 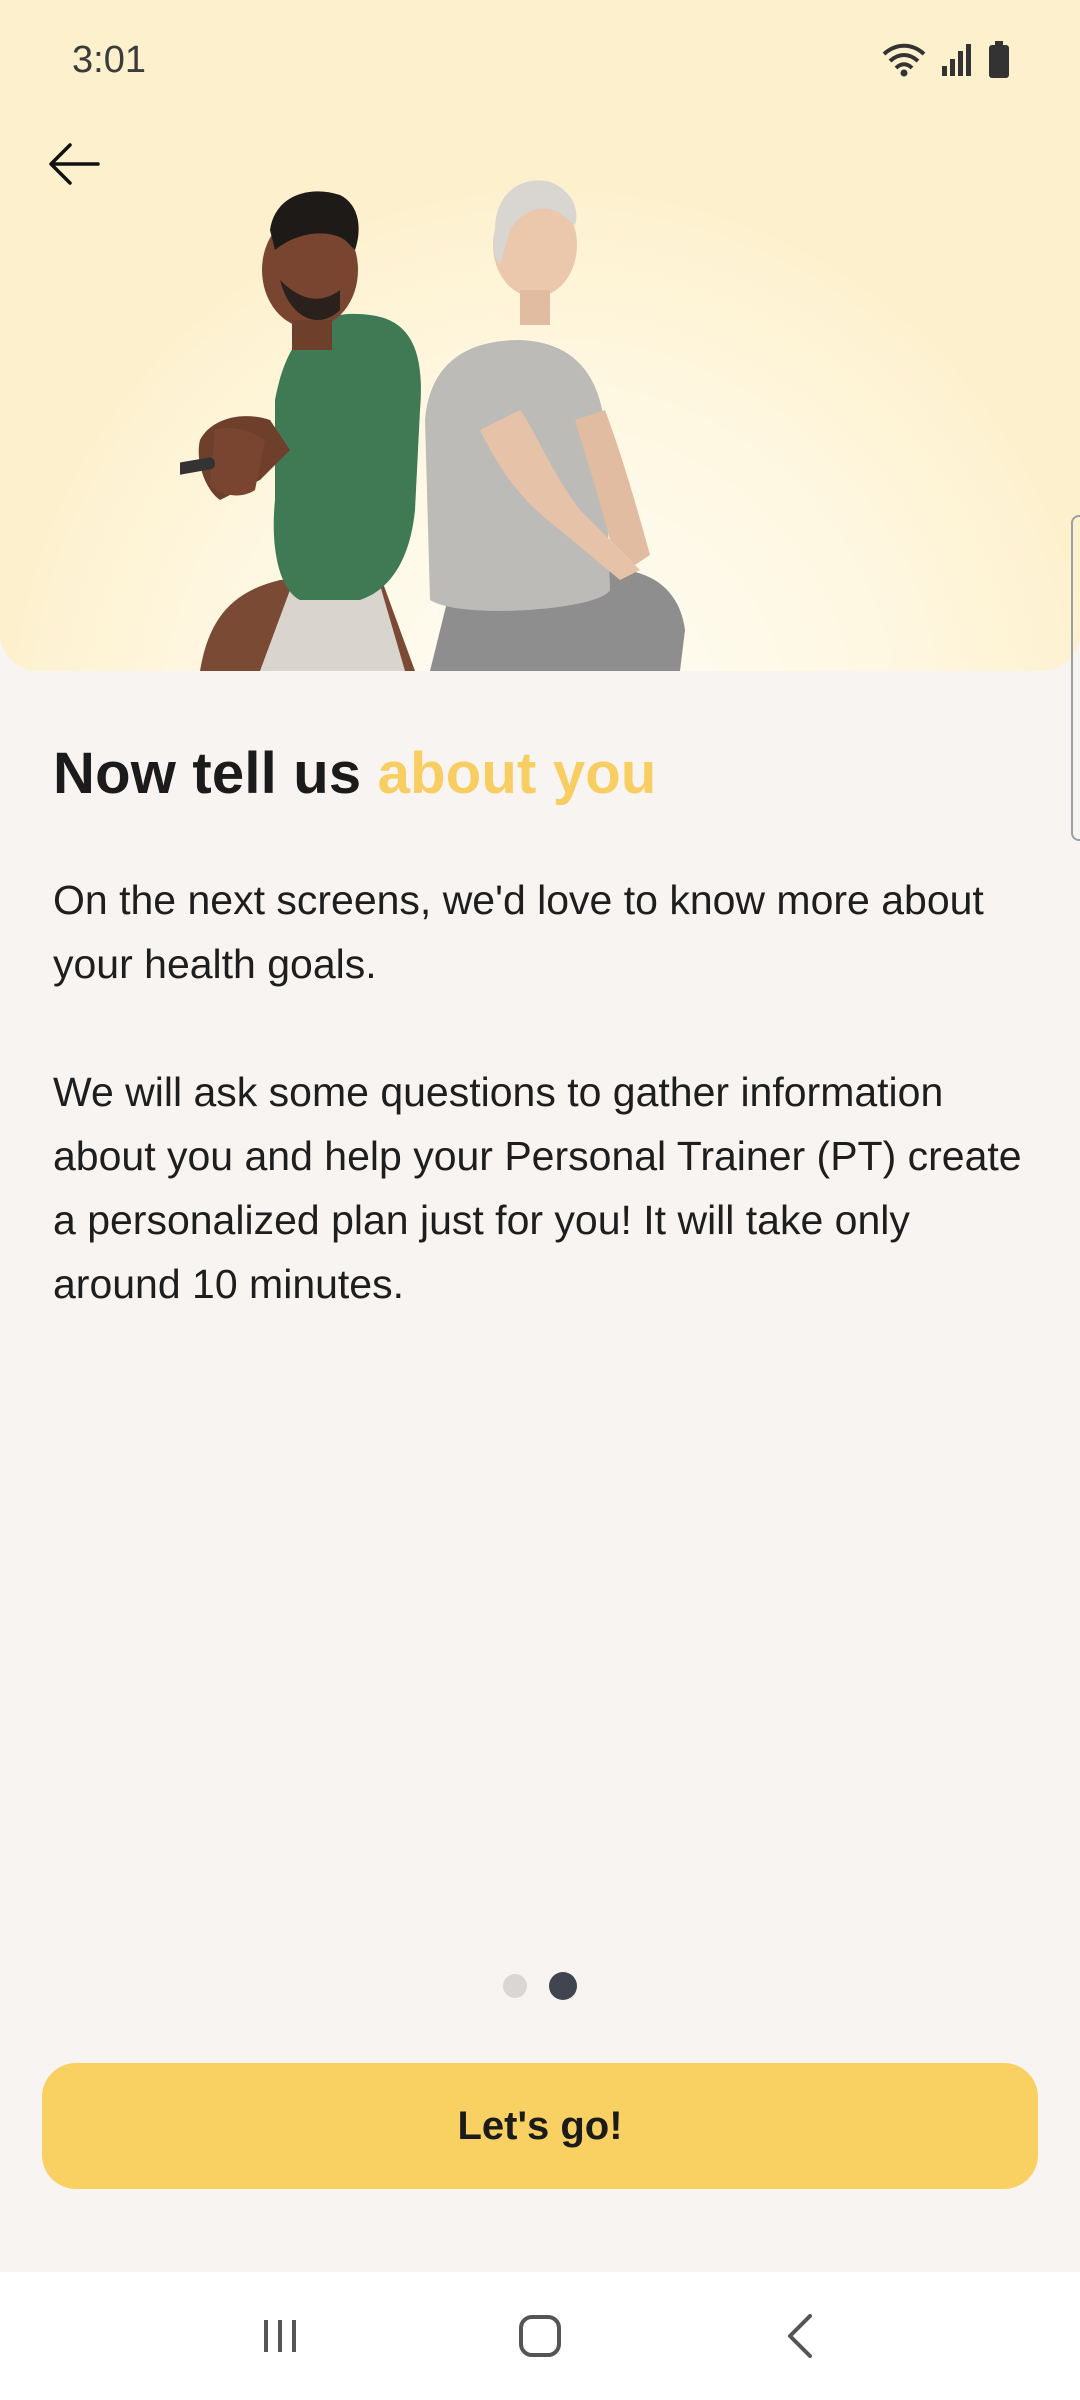 I want to click on recent-apps-button, so click(x=280, y=2336).